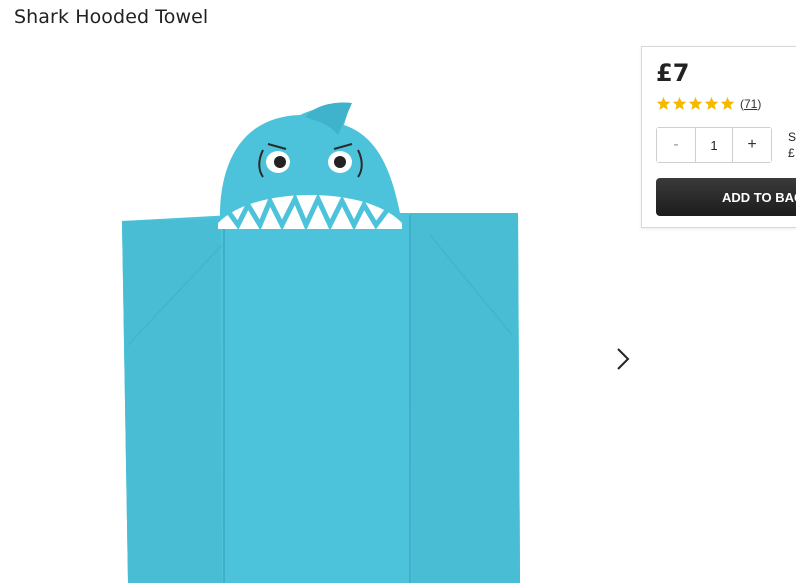 This screenshot has width=796, height=587. What do you see at coordinates (791, 153) in the screenshot?
I see `subtotal-value: £` at bounding box center [791, 153].